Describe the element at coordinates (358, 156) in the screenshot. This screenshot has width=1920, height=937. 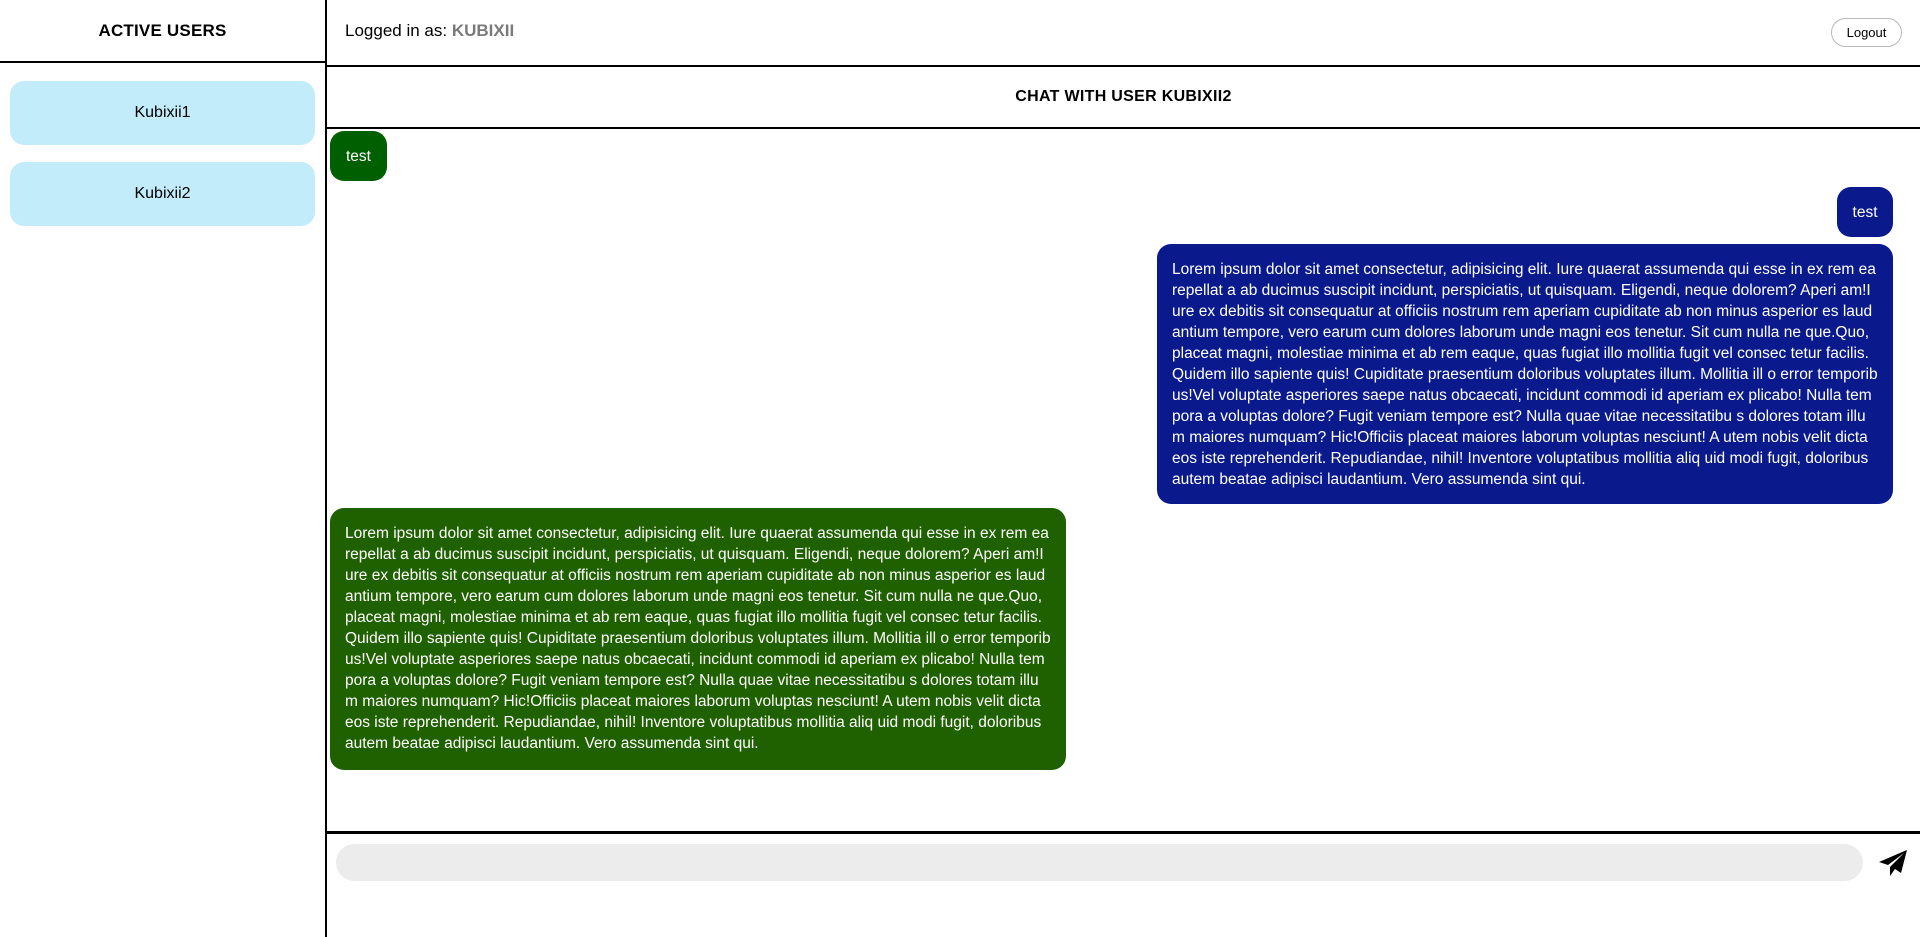
I see `message-received: test` at that location.